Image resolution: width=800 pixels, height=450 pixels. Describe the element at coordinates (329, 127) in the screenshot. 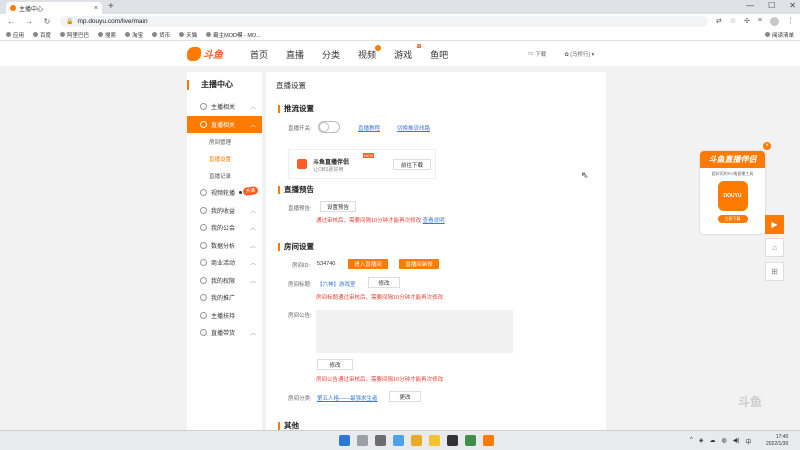

I see `live-switch-toggle` at that location.